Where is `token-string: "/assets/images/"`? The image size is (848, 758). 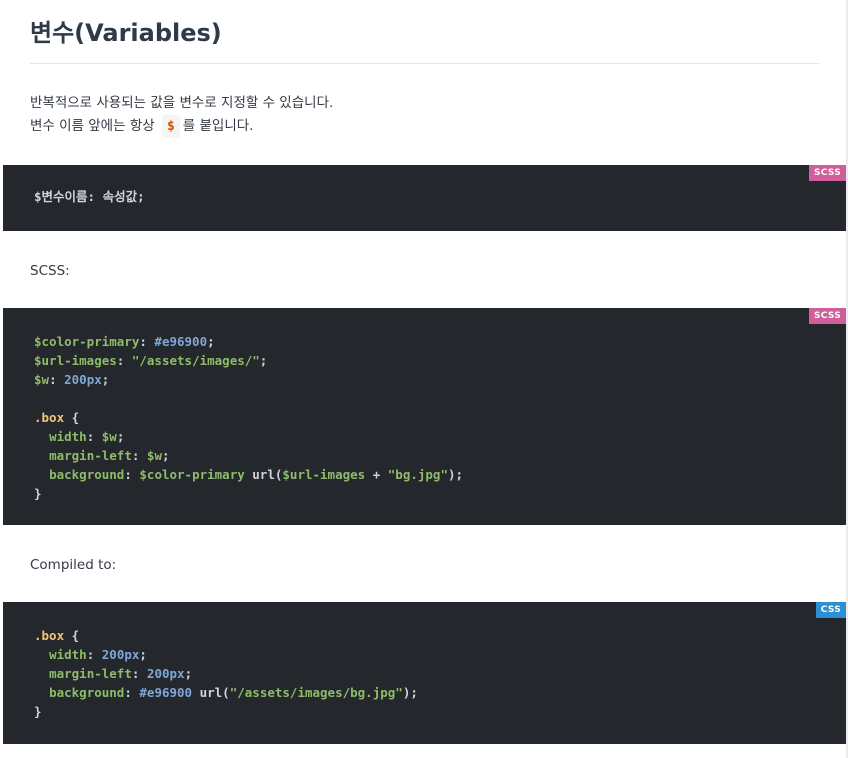 token-string: "/assets/images/" is located at coordinates (195, 360).